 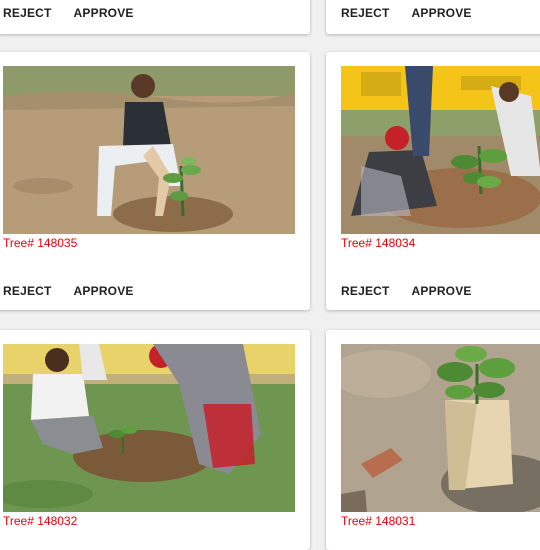 What do you see at coordinates (40, 243) in the screenshot?
I see `tree-id-label: Tree# 148035` at bounding box center [40, 243].